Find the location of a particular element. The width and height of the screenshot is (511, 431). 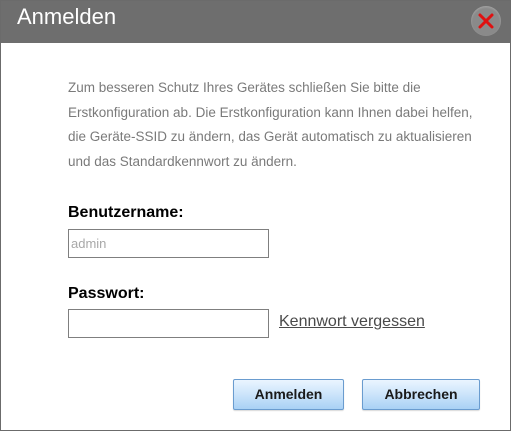

close-icon is located at coordinates (486, 21).